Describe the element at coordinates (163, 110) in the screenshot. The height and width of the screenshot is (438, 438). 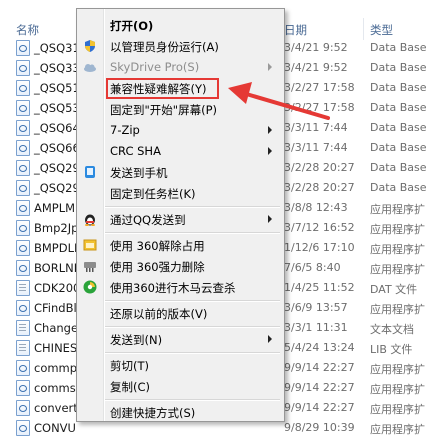
I see `menu-item-label: 固定到"开始"屏幕(P)` at that location.